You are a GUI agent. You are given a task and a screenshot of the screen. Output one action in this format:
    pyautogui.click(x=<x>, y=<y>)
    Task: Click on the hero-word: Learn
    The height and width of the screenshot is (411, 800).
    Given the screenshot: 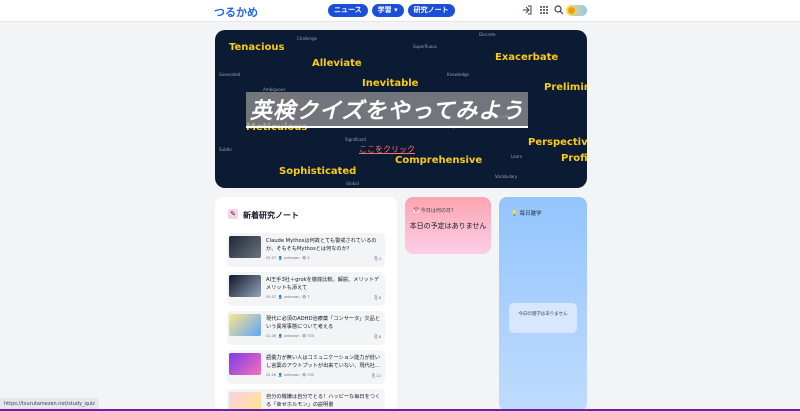 What is the action you would take?
    pyautogui.click(x=517, y=156)
    